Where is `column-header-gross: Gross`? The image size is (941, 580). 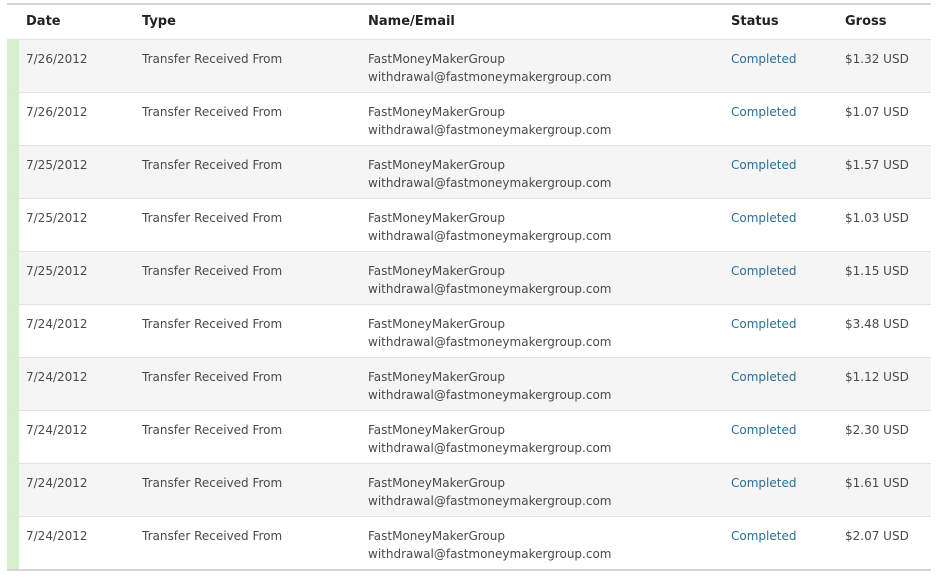 column-header-gross: Gross is located at coordinates (866, 21).